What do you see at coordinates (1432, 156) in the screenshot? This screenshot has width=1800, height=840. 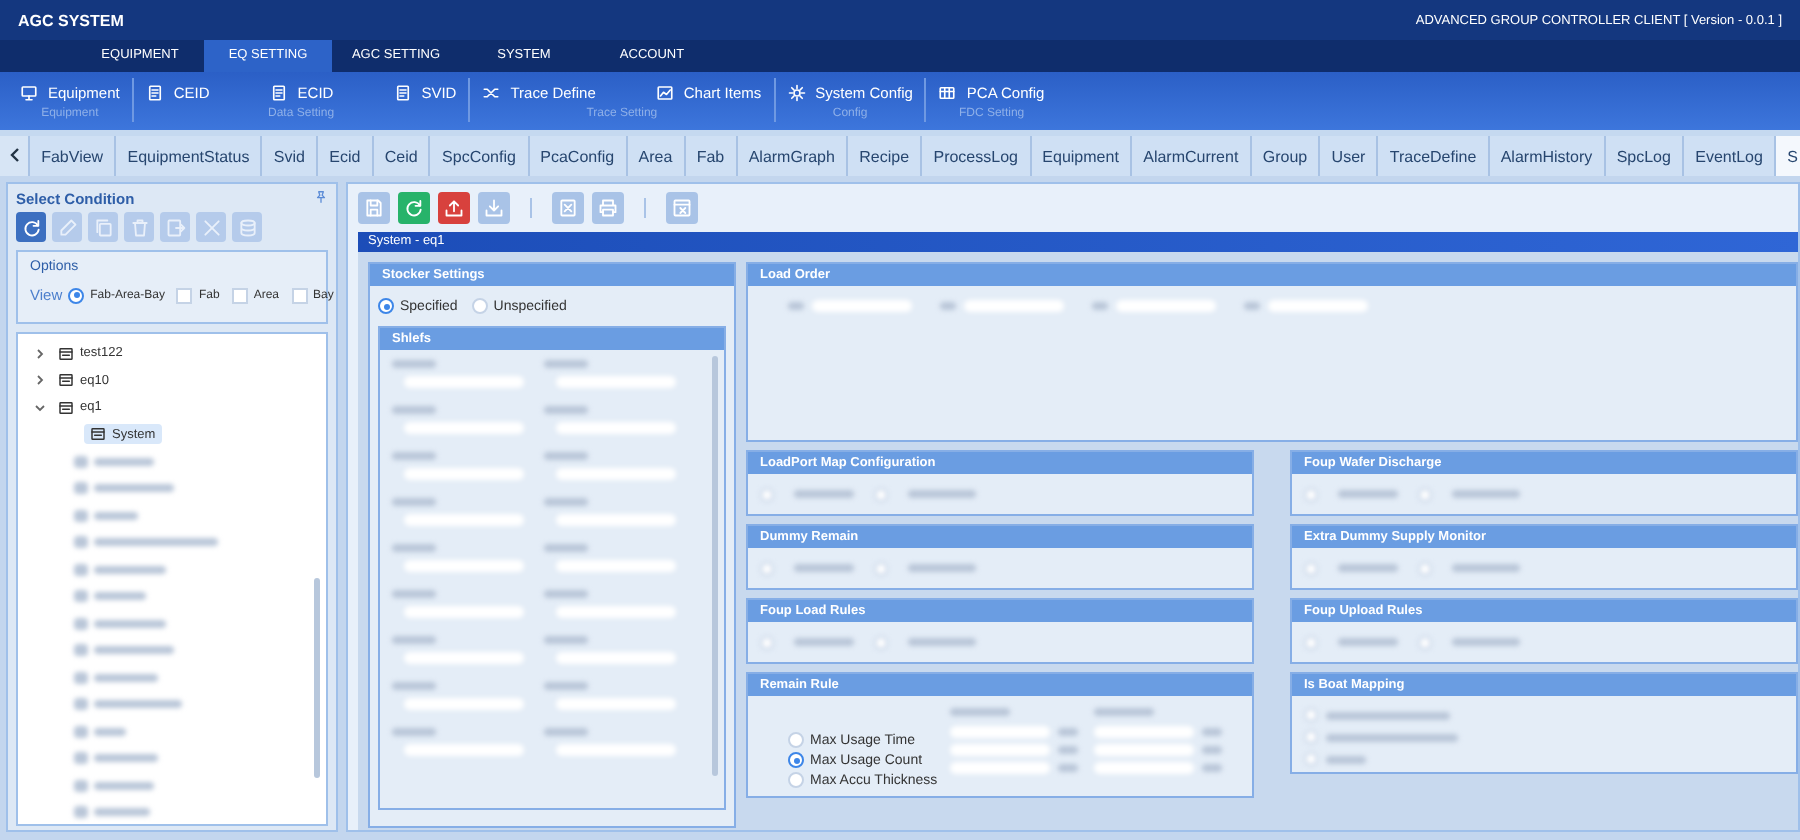 I see `page-tab: TraceDefine` at bounding box center [1432, 156].